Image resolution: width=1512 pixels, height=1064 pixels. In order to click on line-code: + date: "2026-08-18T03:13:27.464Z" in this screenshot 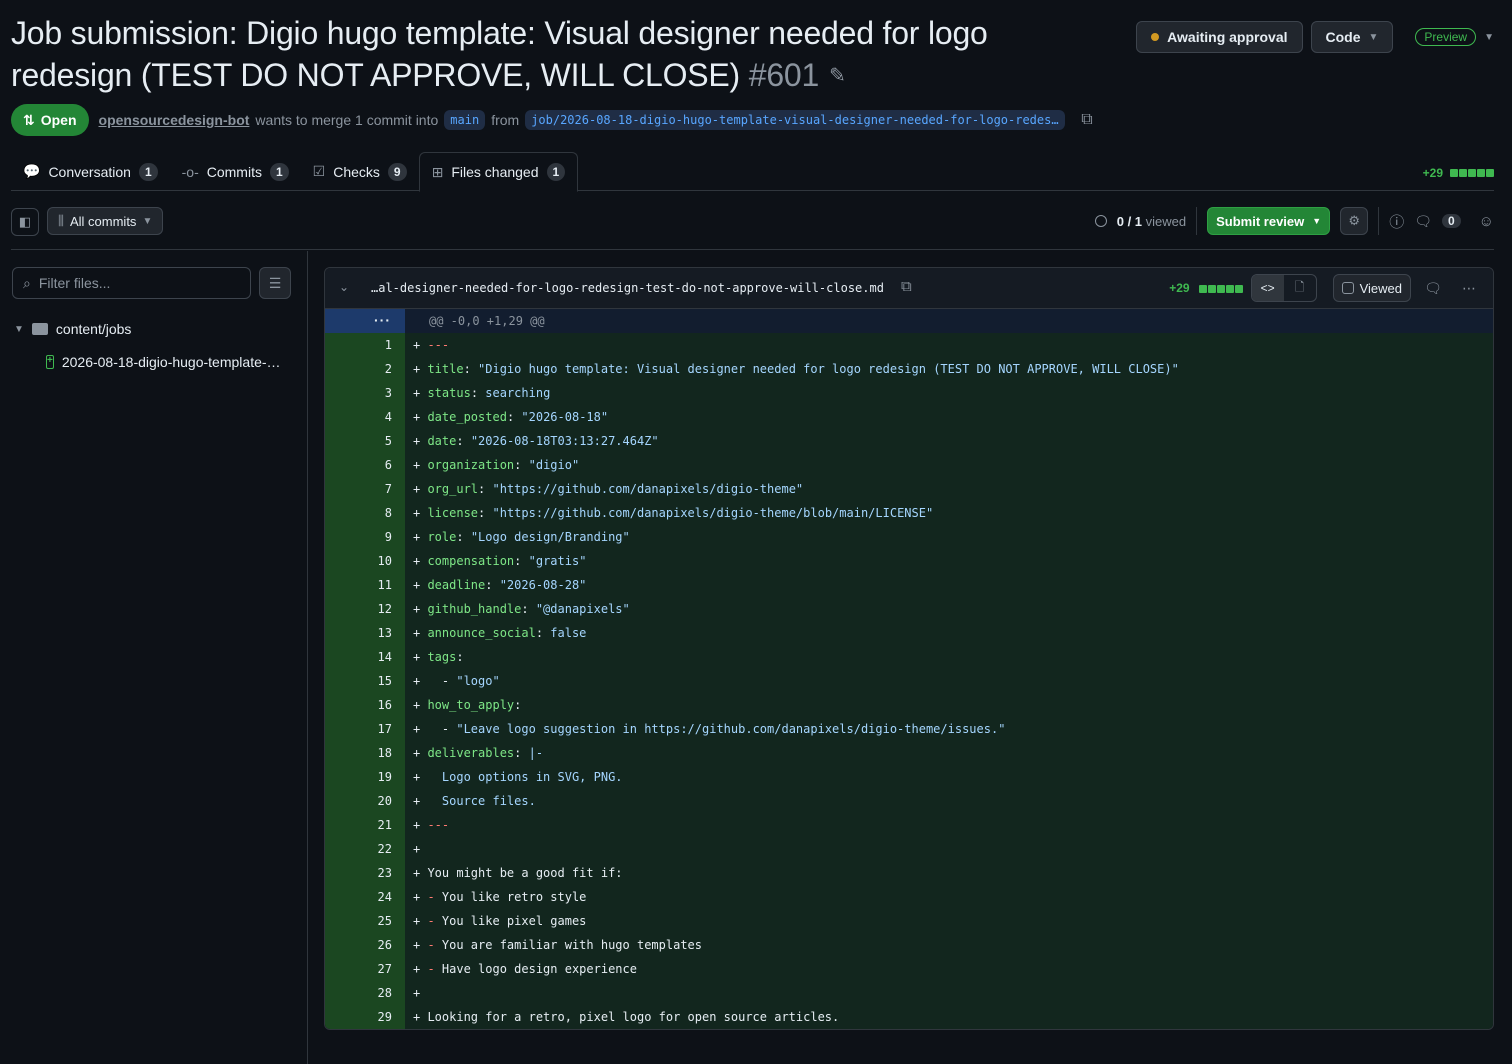, I will do `click(536, 441)`.